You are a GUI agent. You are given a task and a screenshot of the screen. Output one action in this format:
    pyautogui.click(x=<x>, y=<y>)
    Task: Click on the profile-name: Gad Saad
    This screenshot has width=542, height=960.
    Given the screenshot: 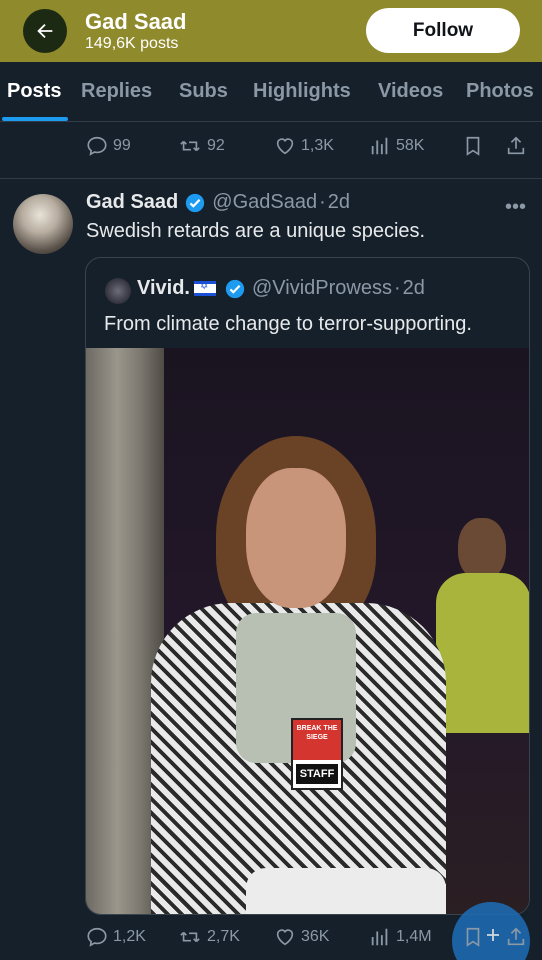 What is the action you would take?
    pyautogui.click(x=136, y=21)
    